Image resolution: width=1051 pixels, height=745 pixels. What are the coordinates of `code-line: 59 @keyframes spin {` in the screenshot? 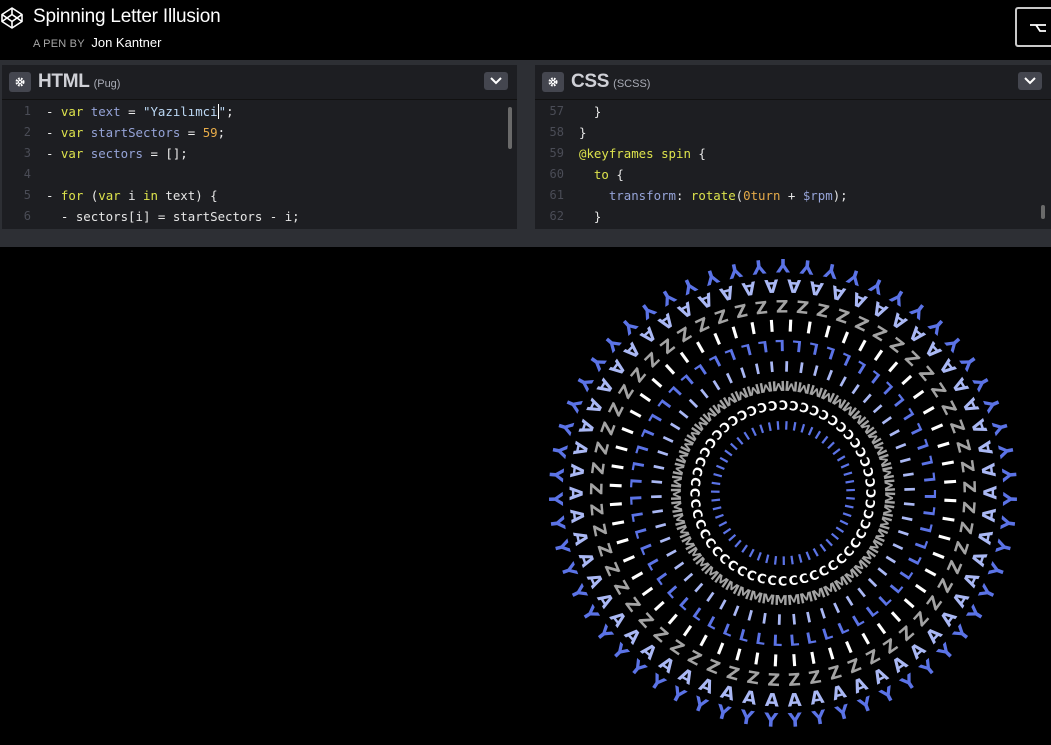 It's located at (793, 153).